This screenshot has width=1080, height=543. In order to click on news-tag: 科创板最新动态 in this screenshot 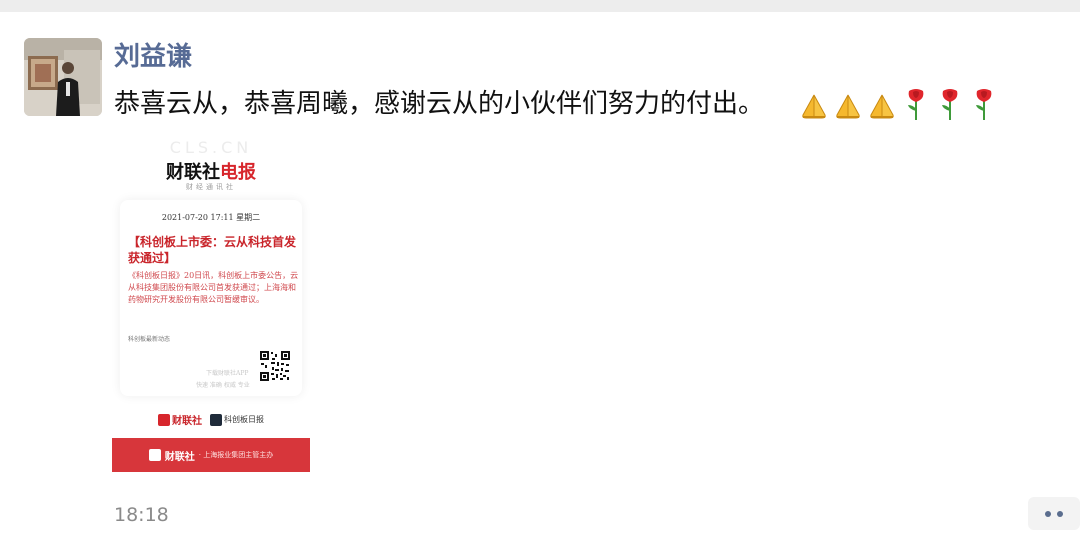, I will do `click(149, 339)`.